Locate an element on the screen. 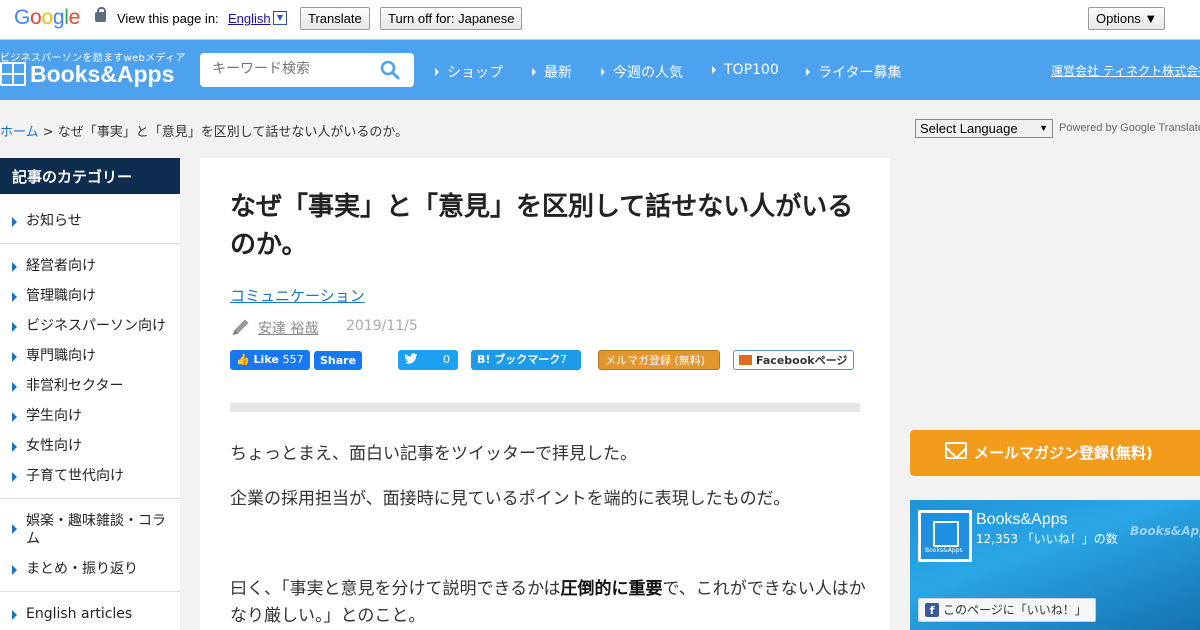 Image resolution: width=1200 pixels, height=630 pixels. fb-like-label: Like is located at coordinates (266, 359).